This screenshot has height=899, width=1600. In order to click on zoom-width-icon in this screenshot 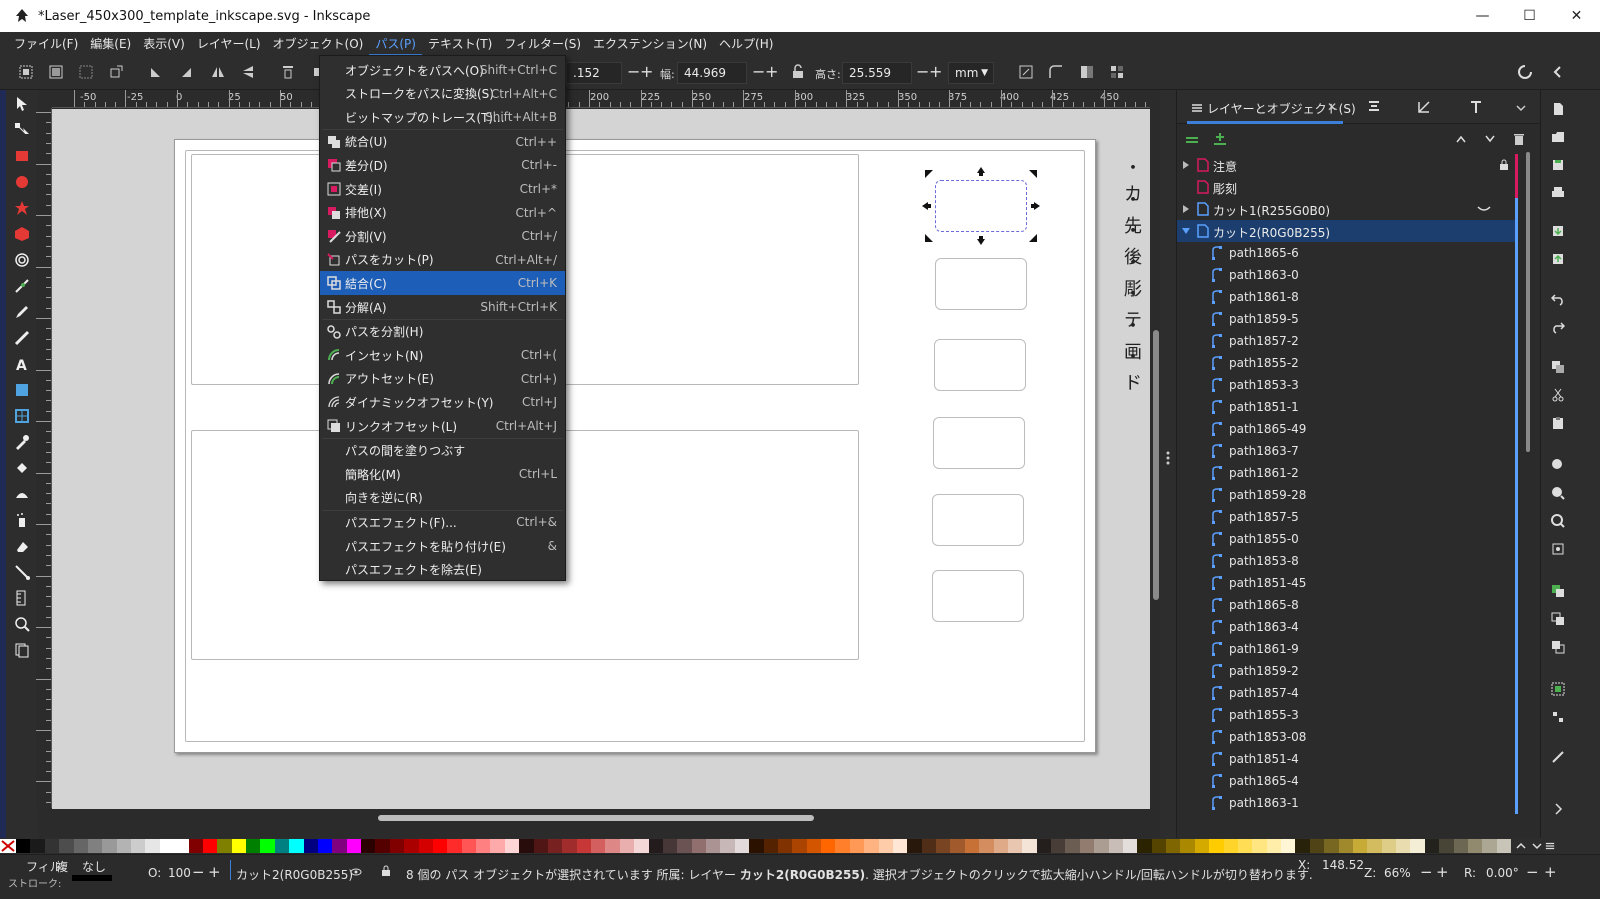, I will do `click(1558, 549)`.